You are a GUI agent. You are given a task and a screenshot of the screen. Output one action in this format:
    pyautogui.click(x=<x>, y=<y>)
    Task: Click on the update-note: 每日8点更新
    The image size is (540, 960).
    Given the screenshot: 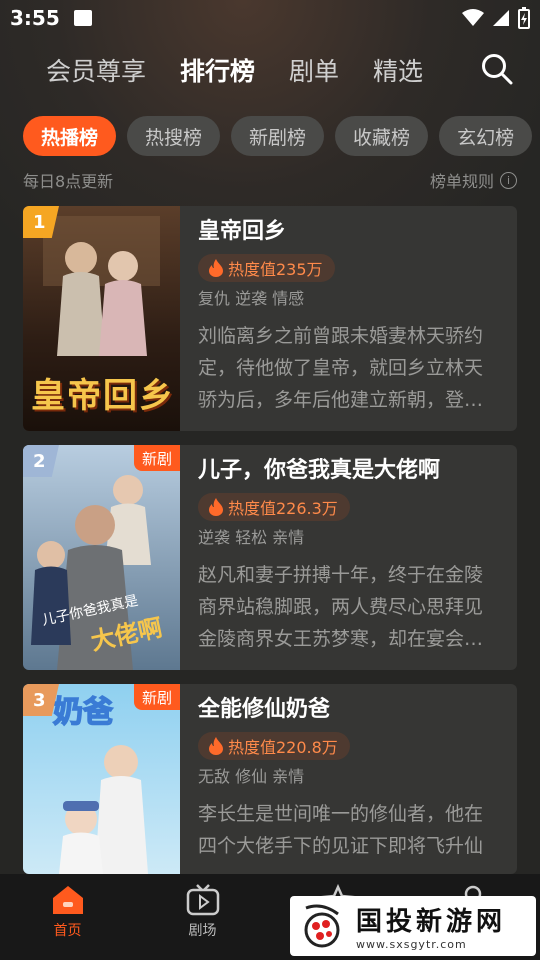 What is the action you would take?
    pyautogui.click(x=68, y=181)
    